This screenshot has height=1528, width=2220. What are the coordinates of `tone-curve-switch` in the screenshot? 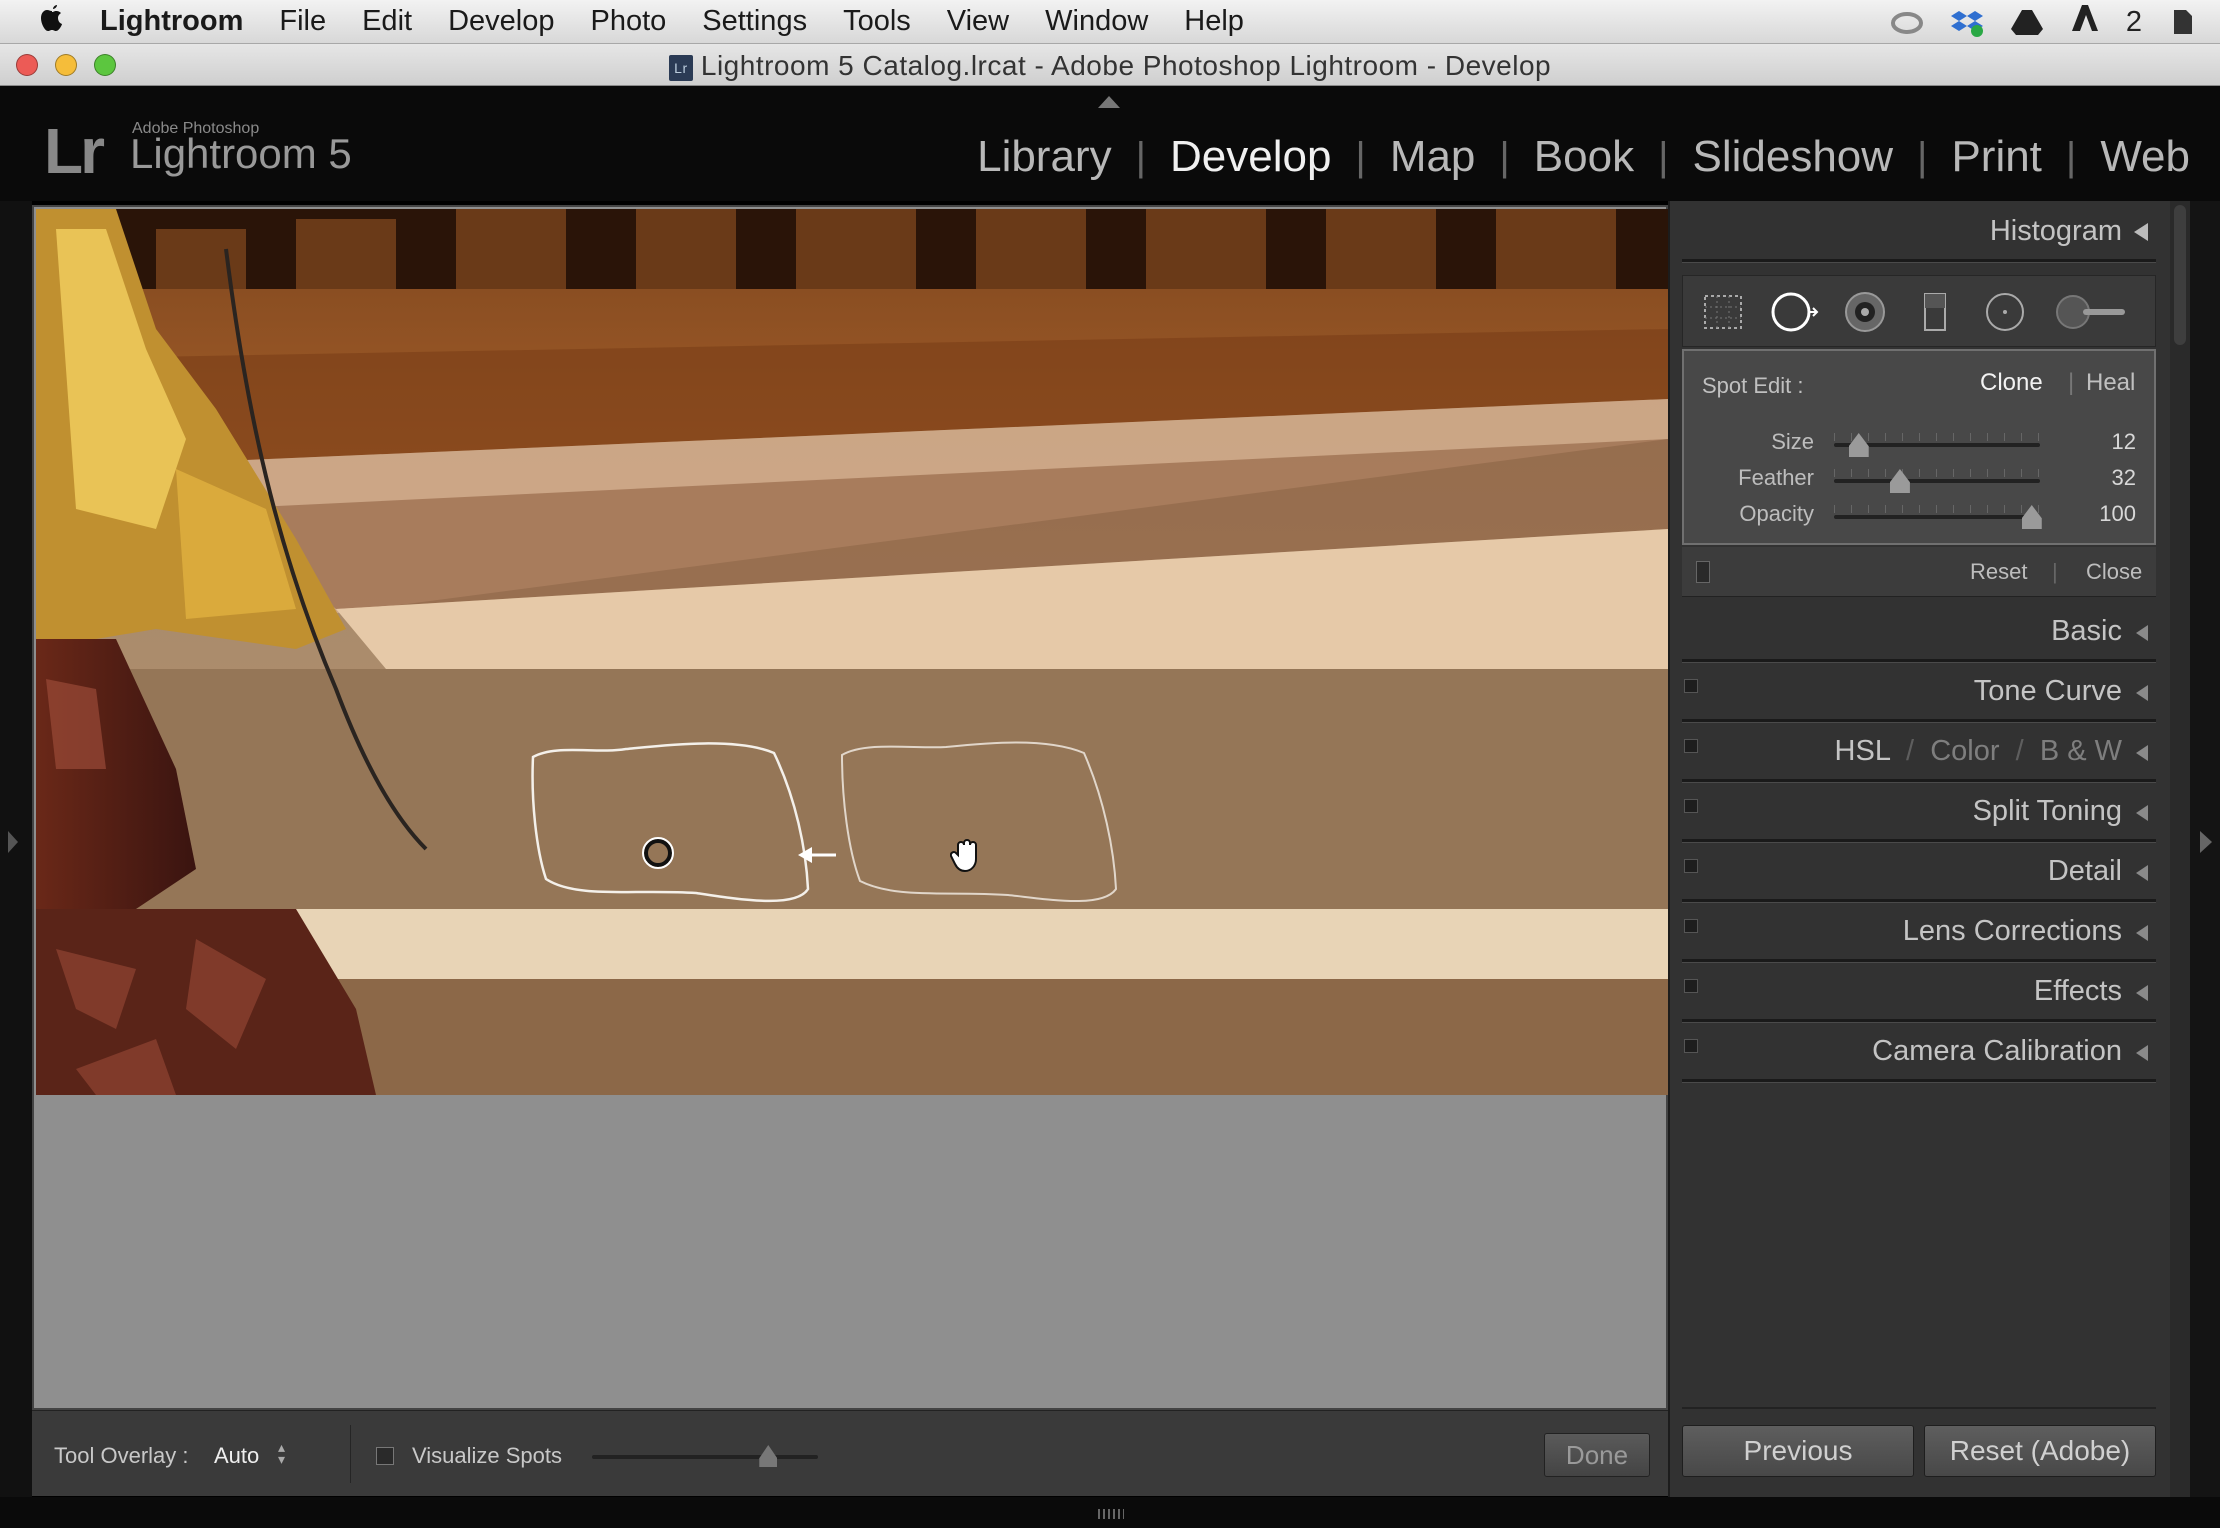 It's located at (1691, 686).